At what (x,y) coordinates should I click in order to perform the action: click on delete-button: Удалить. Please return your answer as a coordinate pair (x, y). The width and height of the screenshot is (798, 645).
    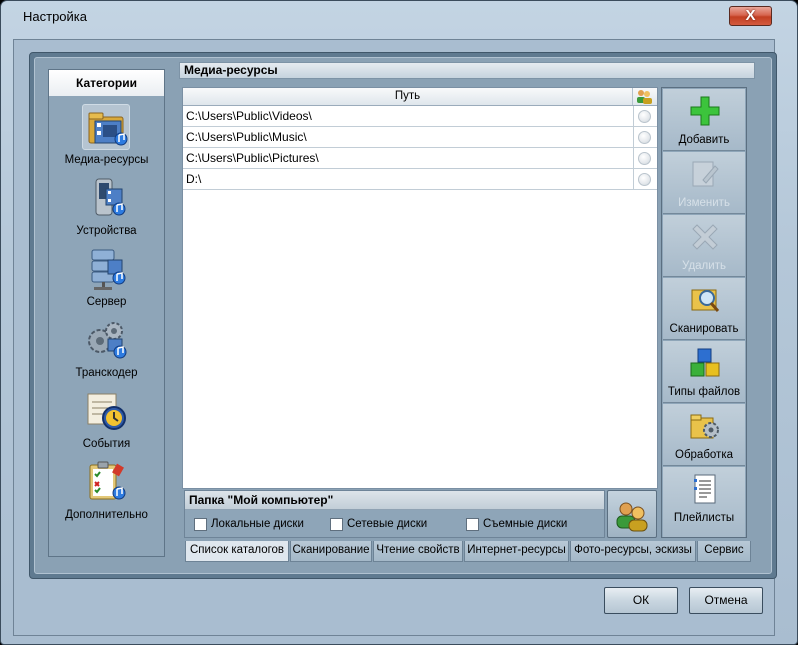
    Looking at the image, I should click on (704, 246).